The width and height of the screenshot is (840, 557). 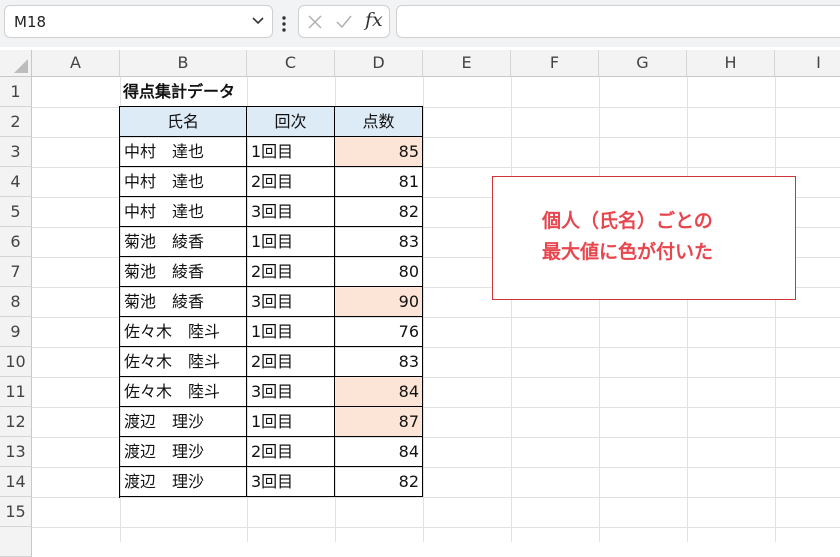 What do you see at coordinates (379, 302) in the screenshot?
I see `cell-score: 90` at bounding box center [379, 302].